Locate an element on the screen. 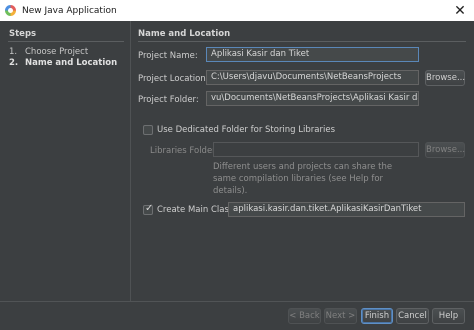 The image size is (474, 330). help-button: Help is located at coordinates (448, 316).